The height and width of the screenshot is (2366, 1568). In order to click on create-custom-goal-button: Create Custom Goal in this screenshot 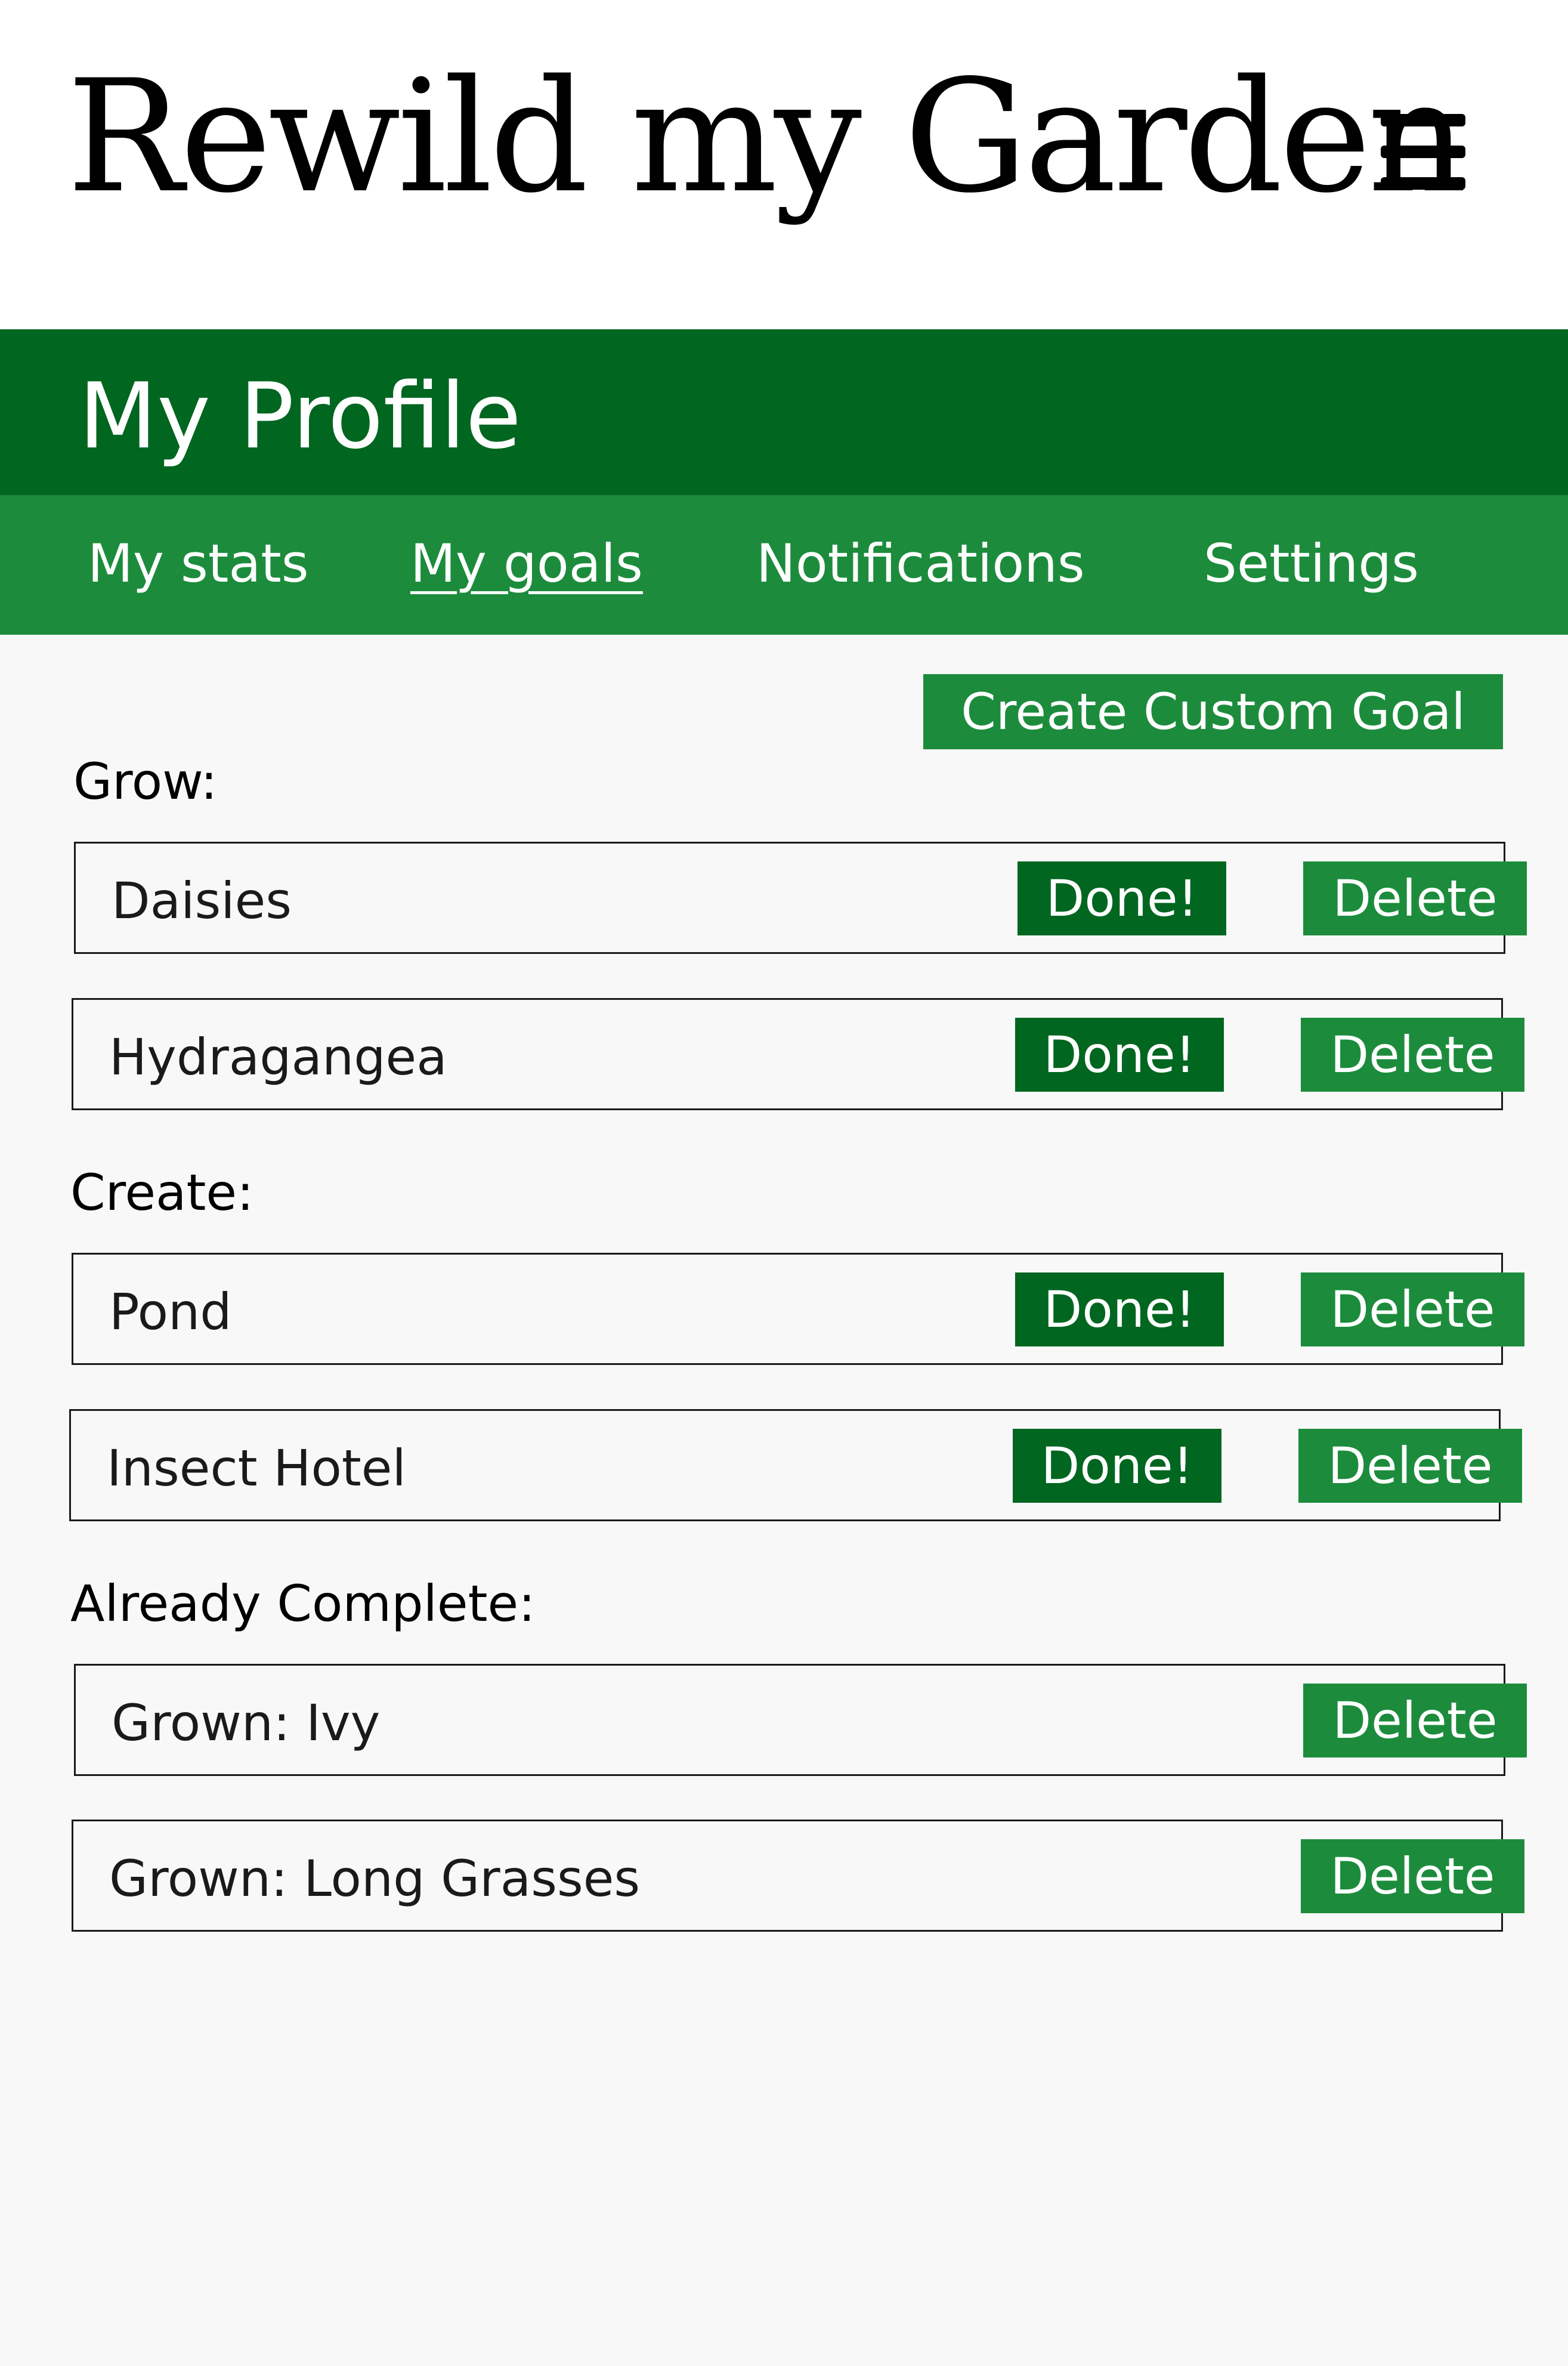, I will do `click(1213, 712)`.